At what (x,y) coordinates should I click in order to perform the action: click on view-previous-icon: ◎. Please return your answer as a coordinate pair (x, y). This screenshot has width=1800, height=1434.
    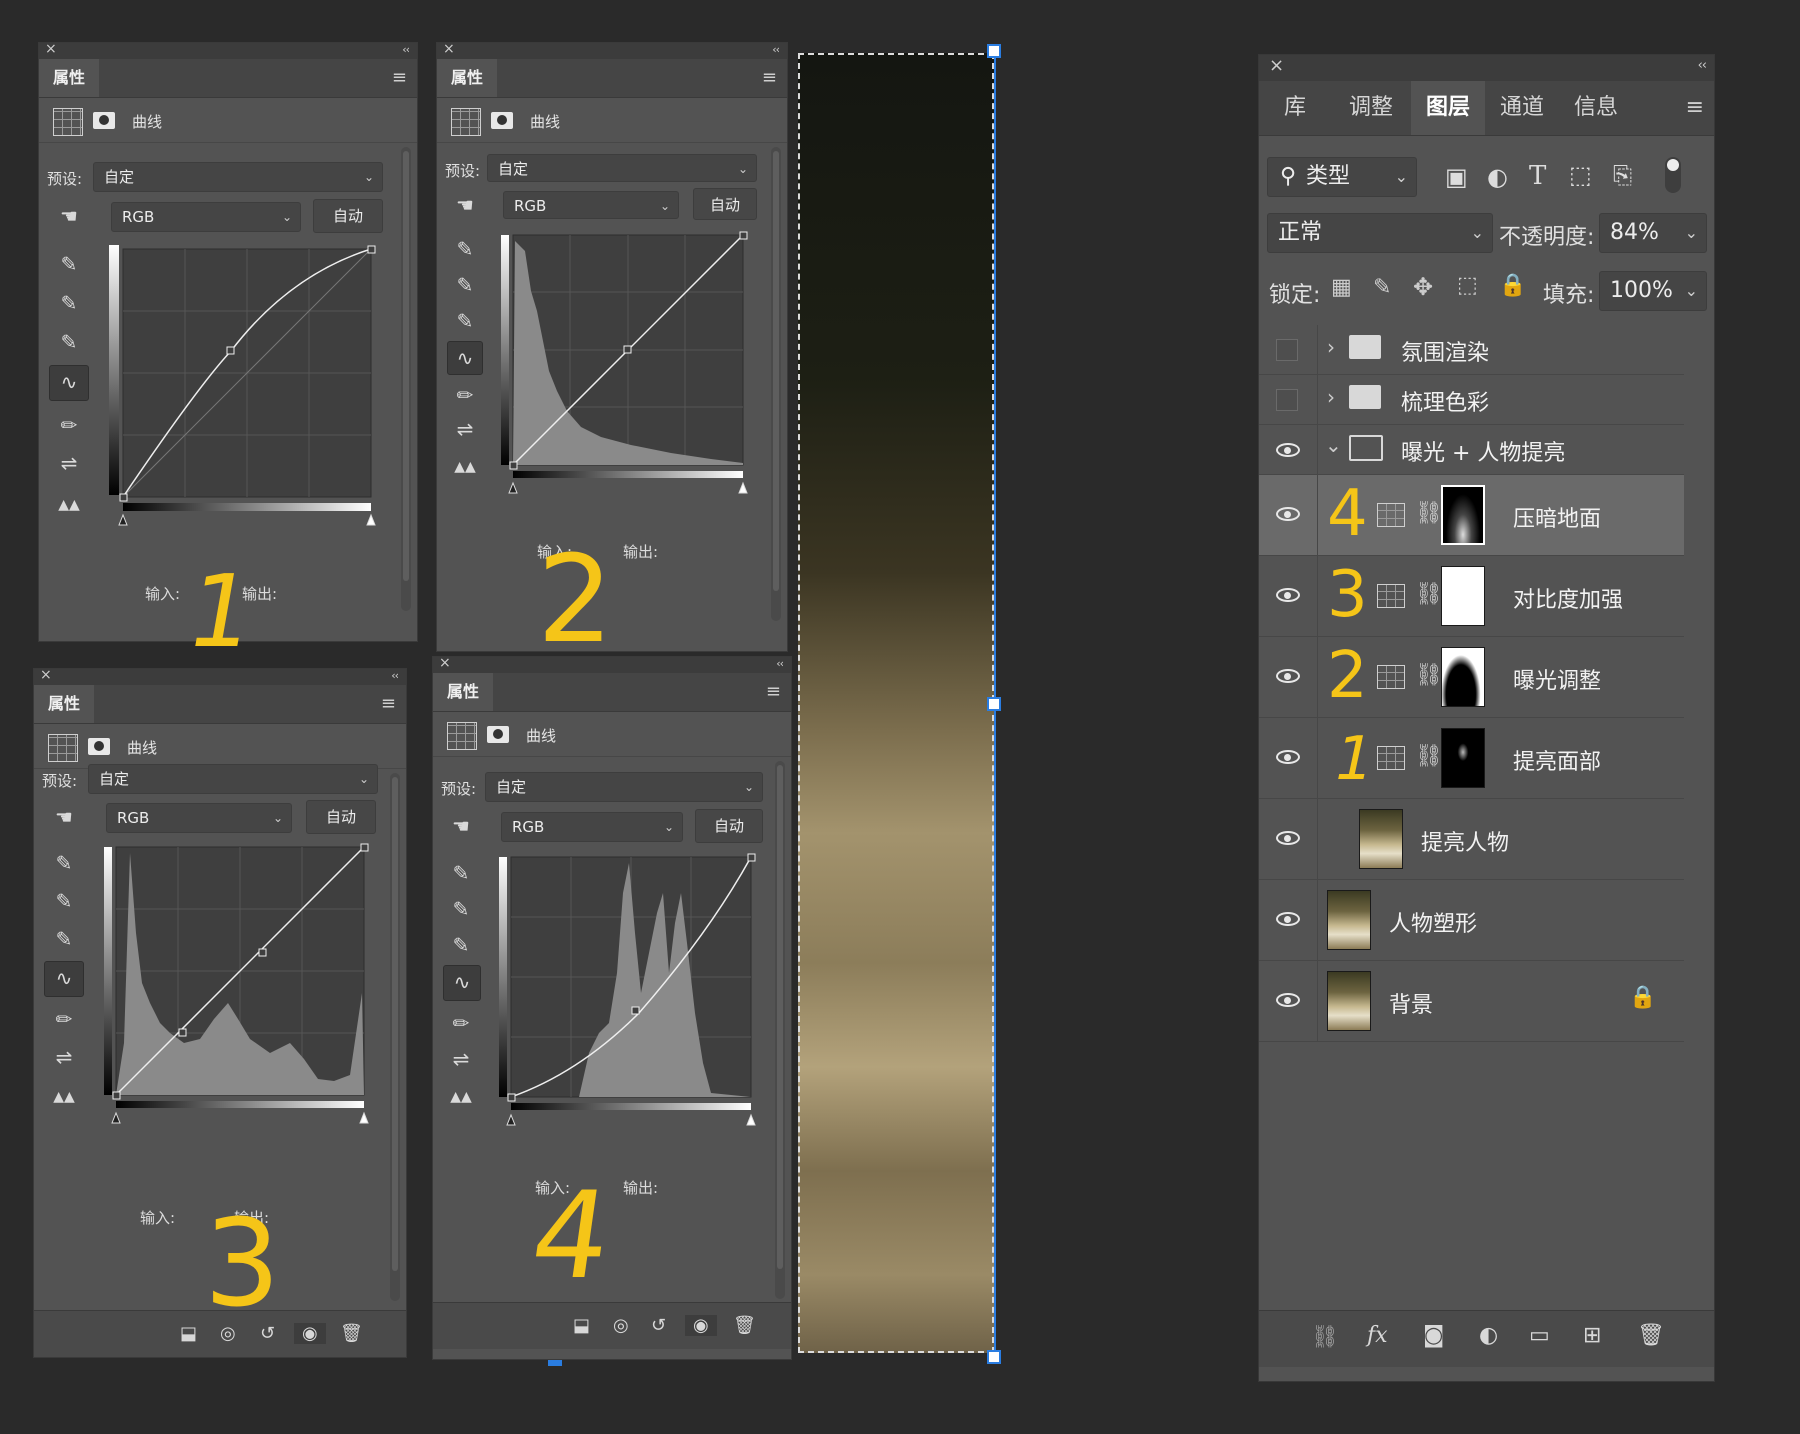
    Looking at the image, I should click on (621, 1325).